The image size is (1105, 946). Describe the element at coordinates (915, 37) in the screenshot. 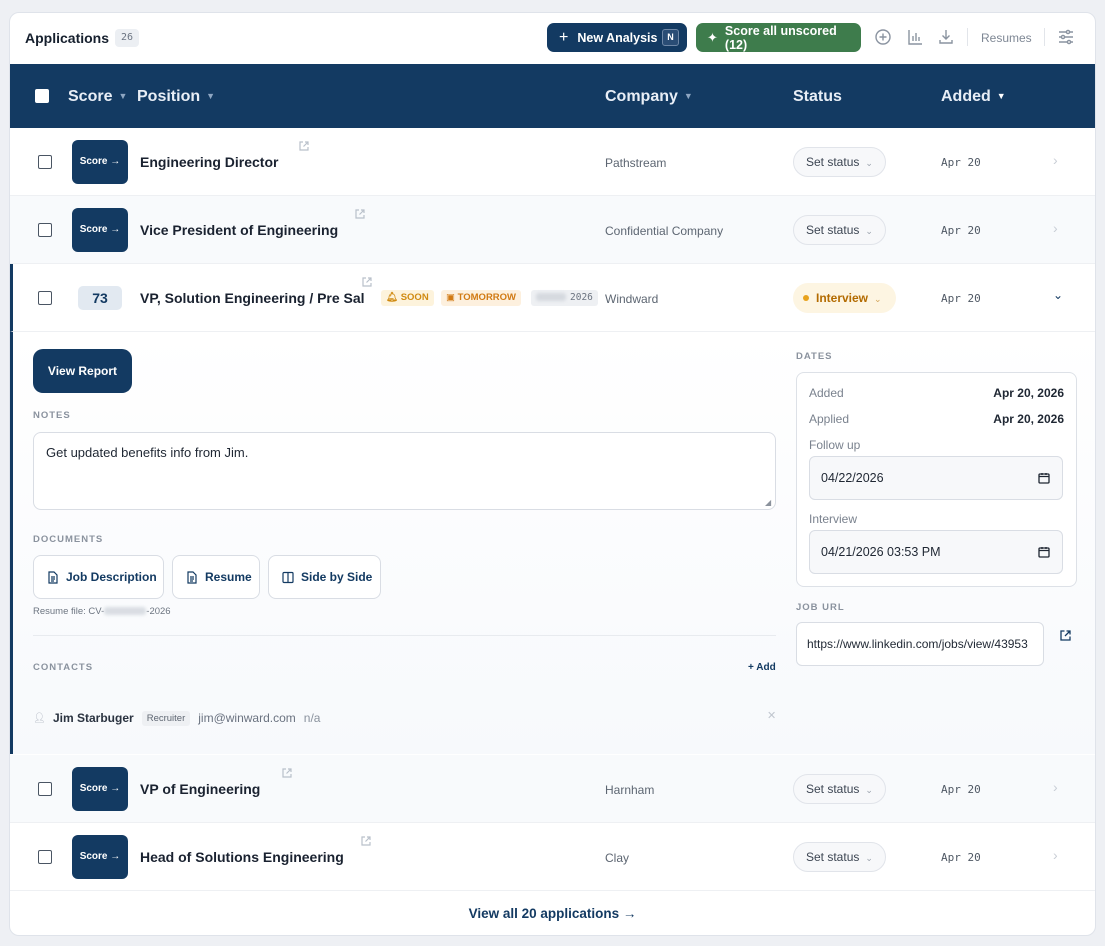

I see `bar-chart-icon` at that location.